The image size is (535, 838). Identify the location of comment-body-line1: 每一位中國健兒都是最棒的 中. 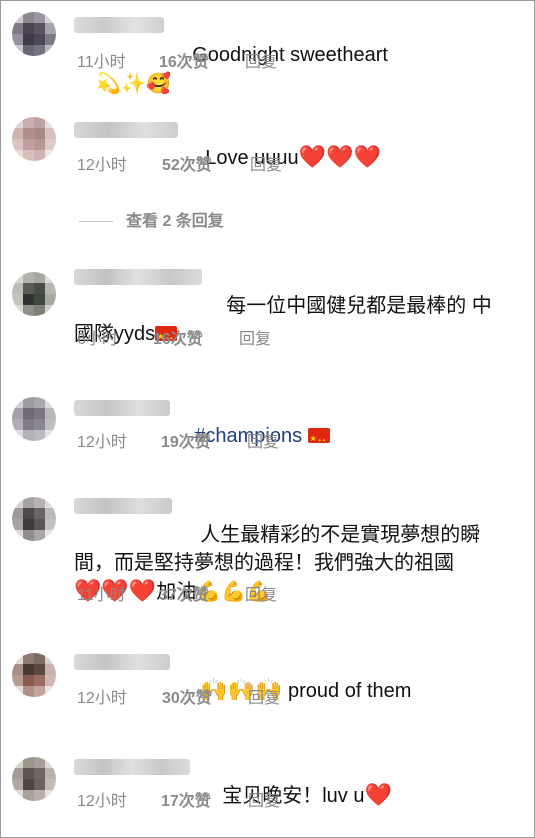
(359, 306).